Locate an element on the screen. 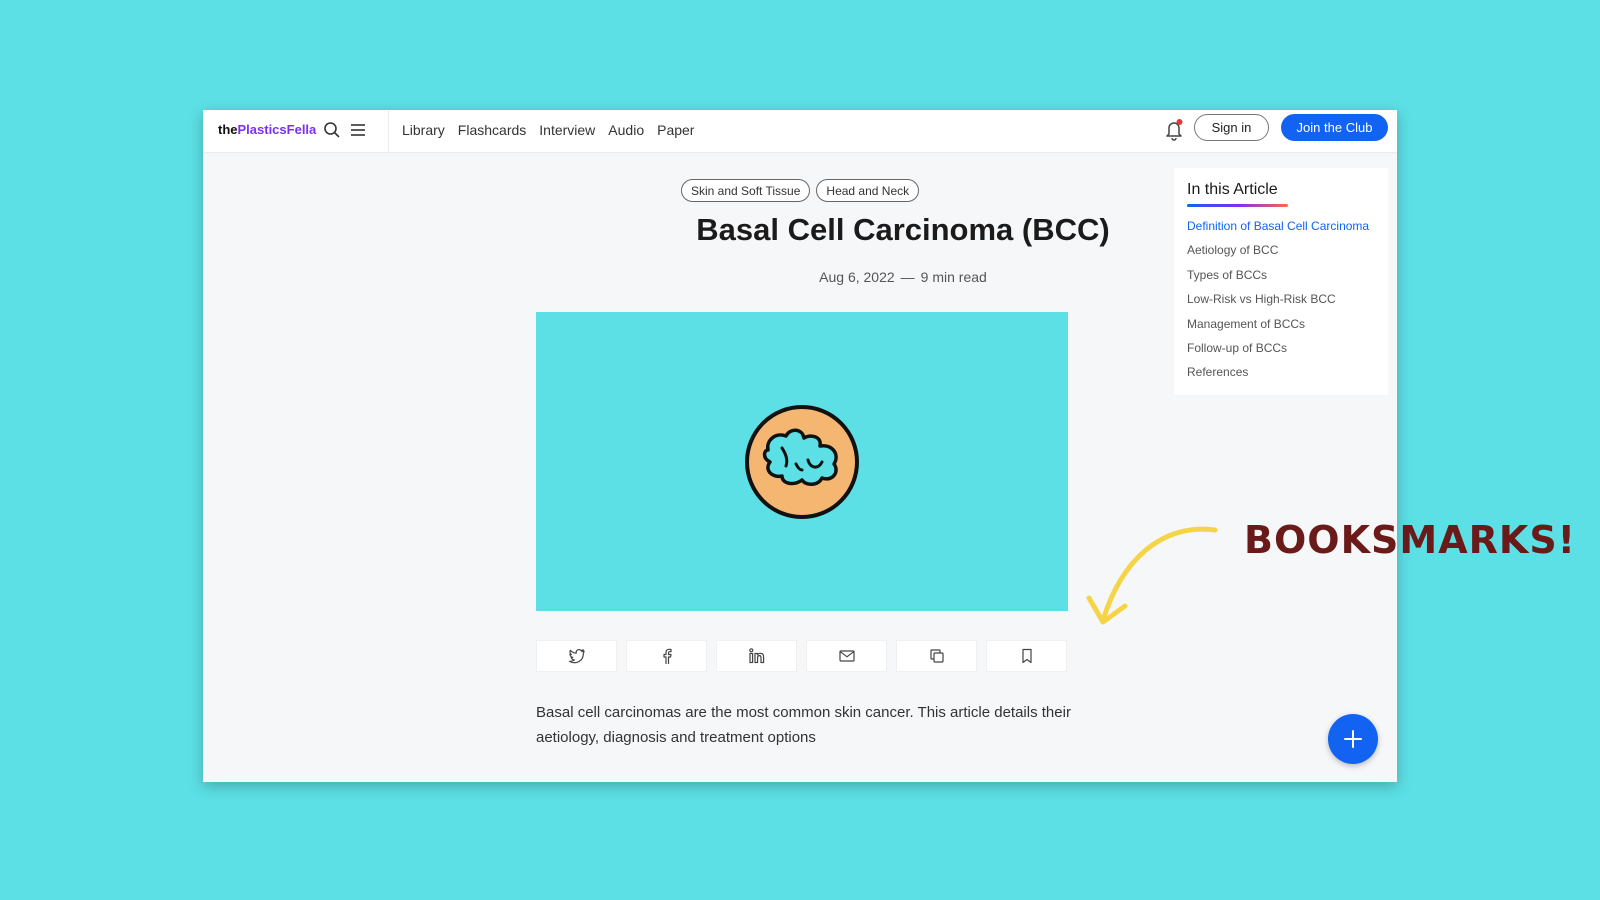 The image size is (1600, 900). bookmark-icon is located at coordinates (1026, 656).